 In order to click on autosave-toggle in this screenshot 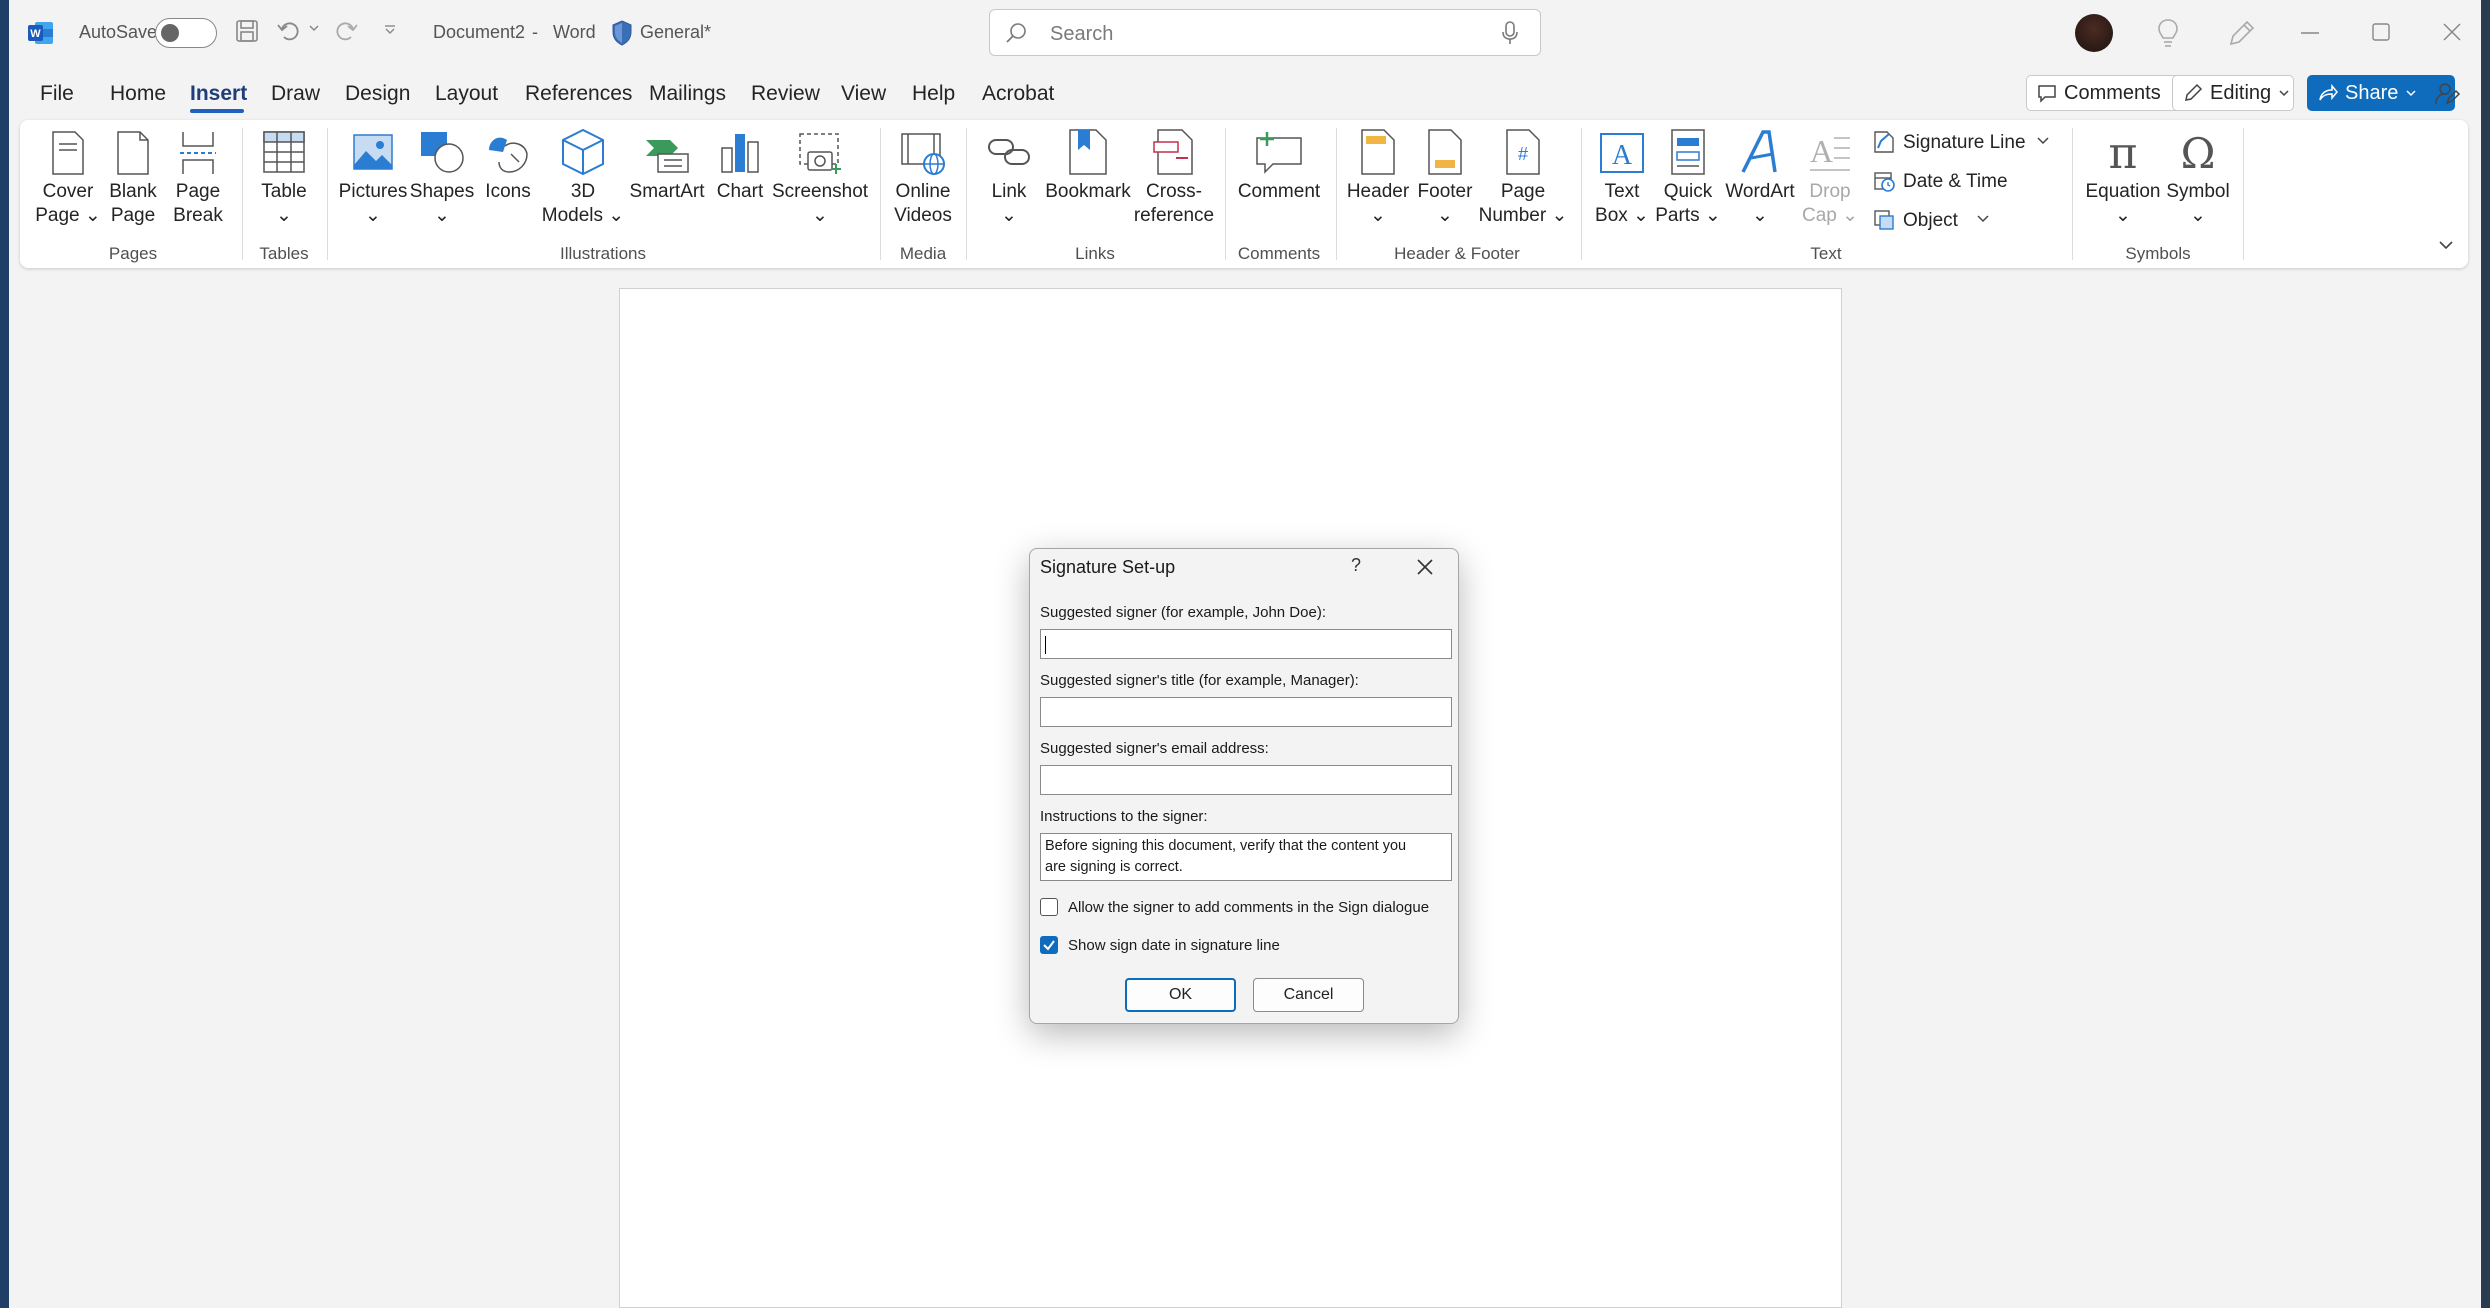, I will do `click(186, 33)`.